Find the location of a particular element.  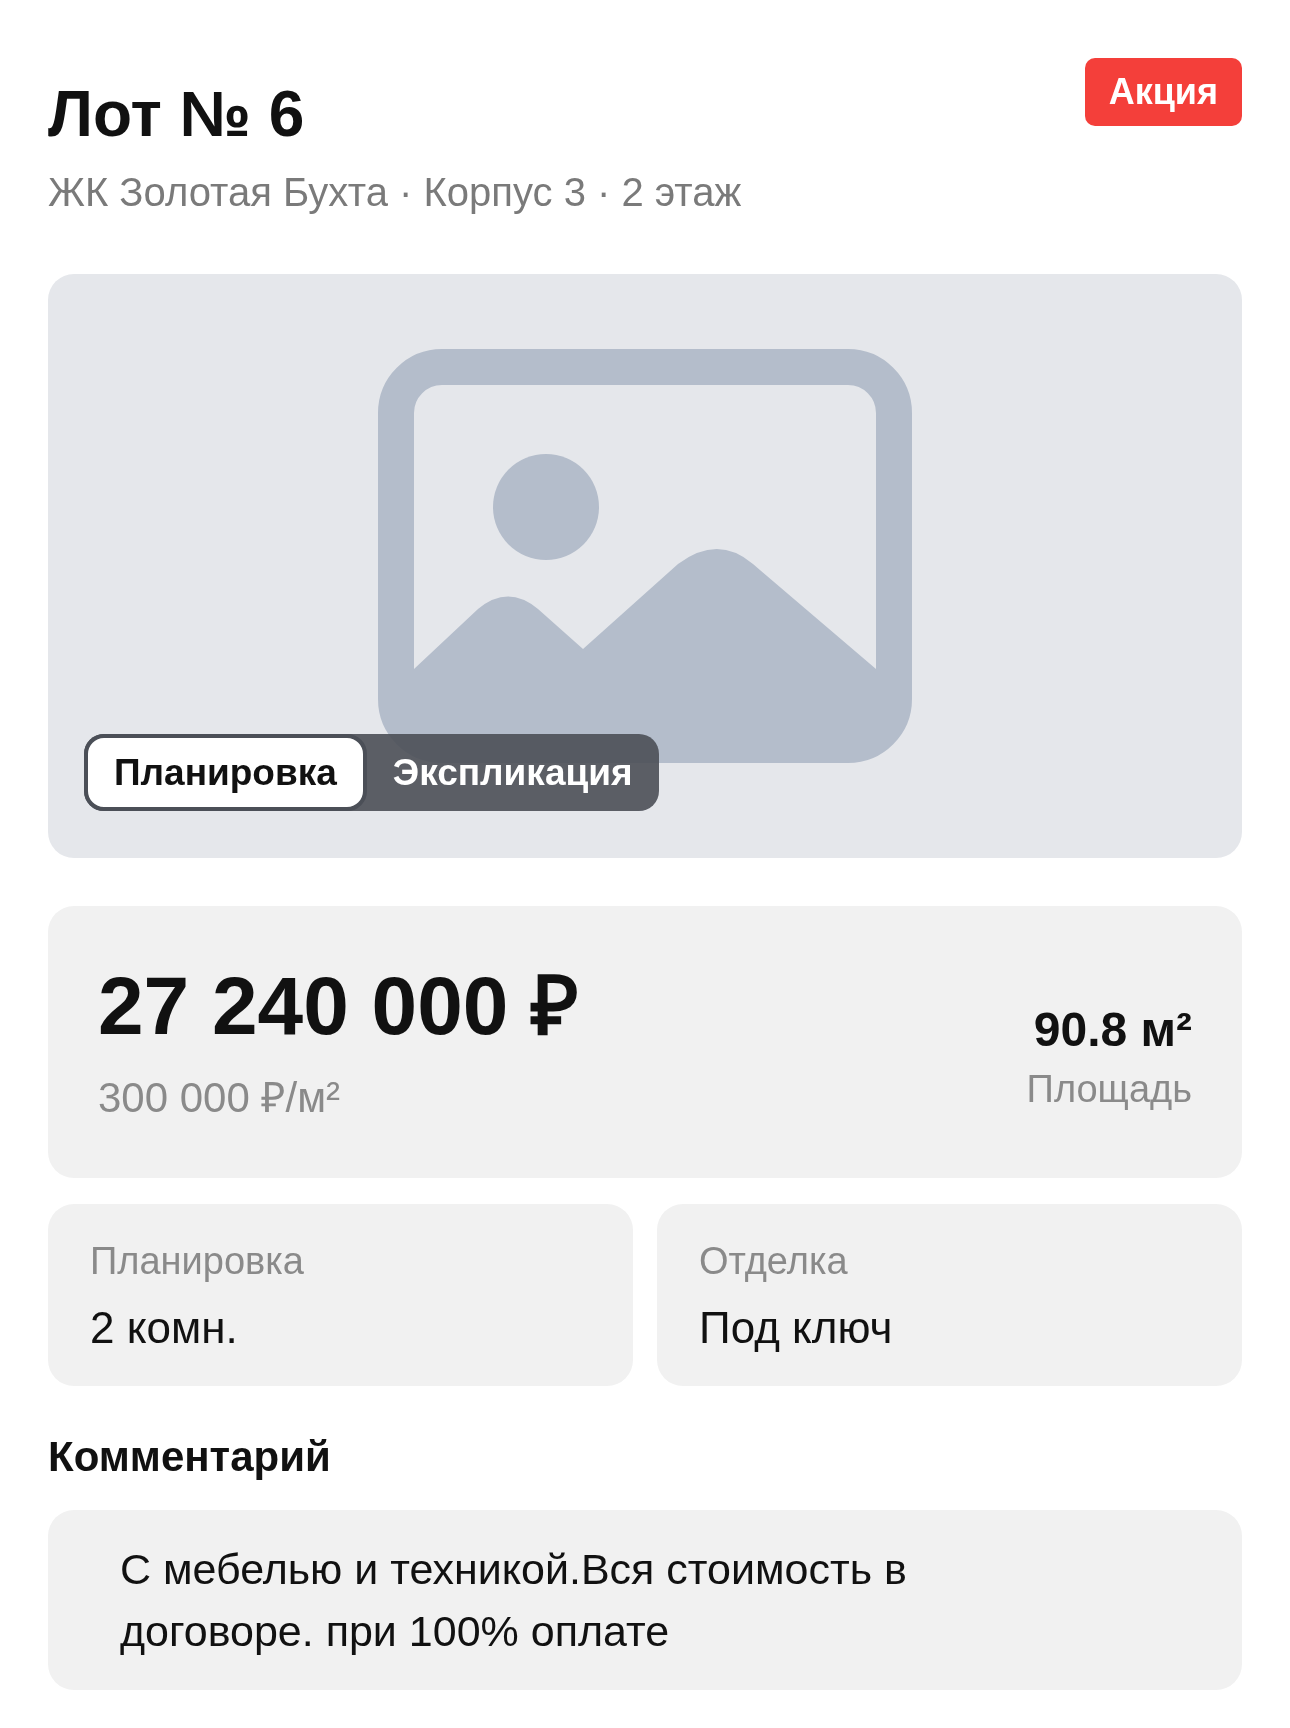

view-tab: Планировка is located at coordinates (225, 772).